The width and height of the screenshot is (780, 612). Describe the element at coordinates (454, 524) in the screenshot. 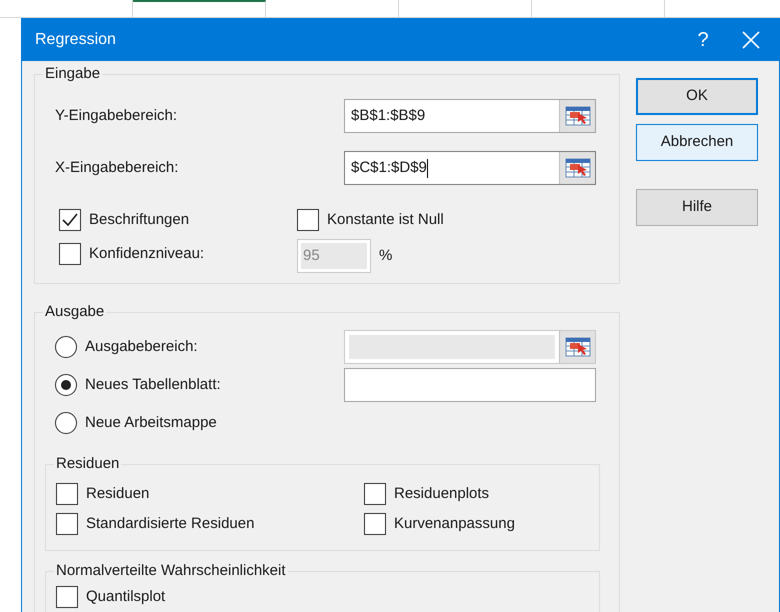

I see `checkbox-label: Kurvenanpassung` at that location.